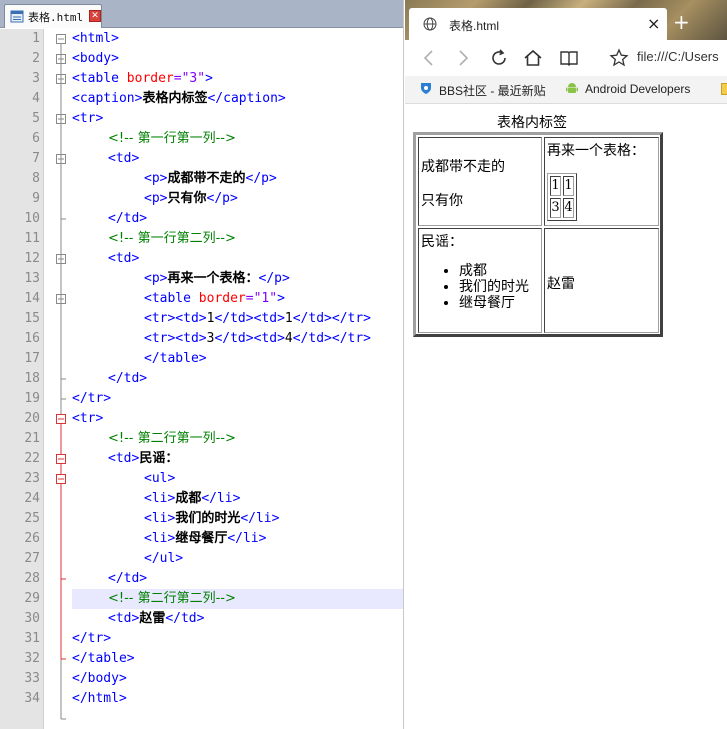  Describe the element at coordinates (32, 398) in the screenshot. I see `line-number: 19` at that location.